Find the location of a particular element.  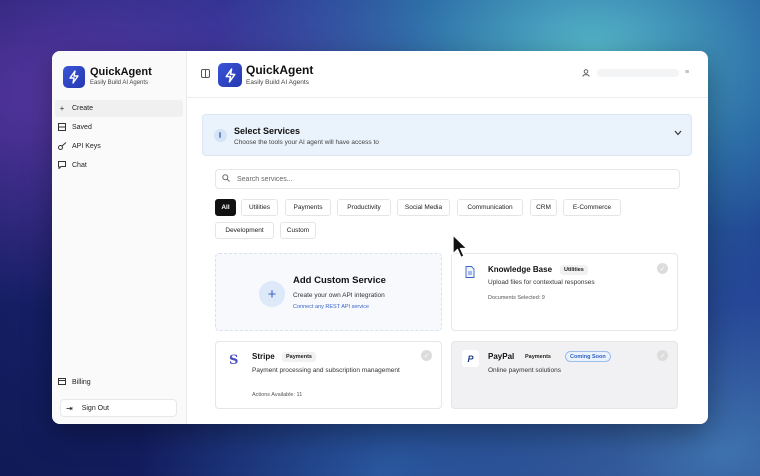

service-search-box is located at coordinates (447, 179).